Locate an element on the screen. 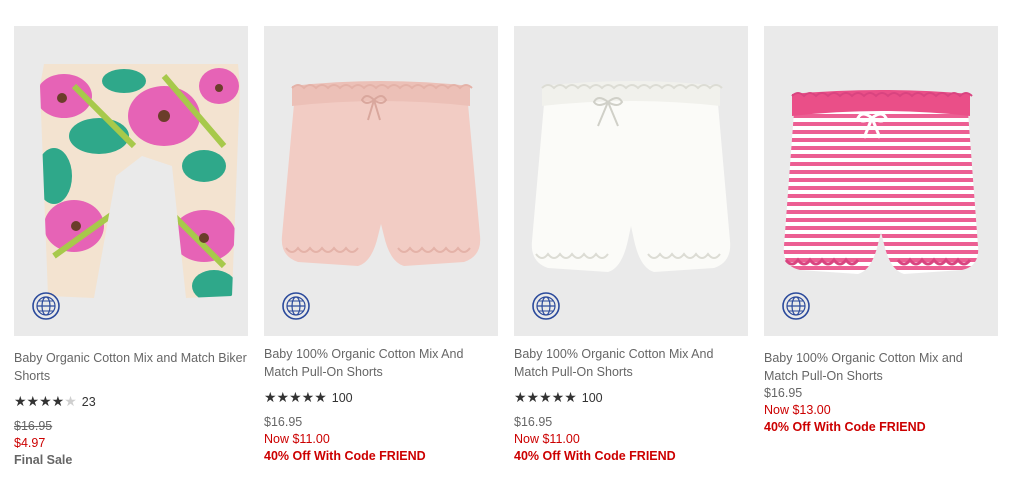 This screenshot has width=1013, height=478. white-pull-on-shorts-image is located at coordinates (631, 176).